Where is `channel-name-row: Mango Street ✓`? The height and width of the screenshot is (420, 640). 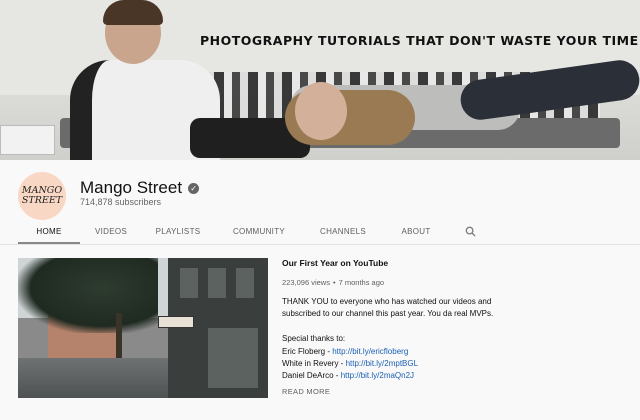 channel-name-row: Mango Street ✓ is located at coordinates (140, 188).